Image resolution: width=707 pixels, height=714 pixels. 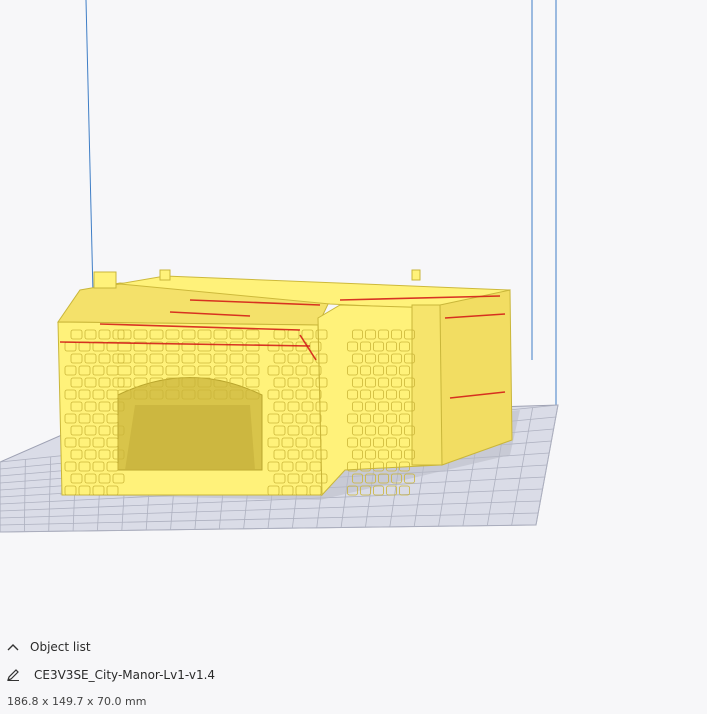 What do you see at coordinates (416, 275) in the screenshot?
I see `model-chimney-right` at bounding box center [416, 275].